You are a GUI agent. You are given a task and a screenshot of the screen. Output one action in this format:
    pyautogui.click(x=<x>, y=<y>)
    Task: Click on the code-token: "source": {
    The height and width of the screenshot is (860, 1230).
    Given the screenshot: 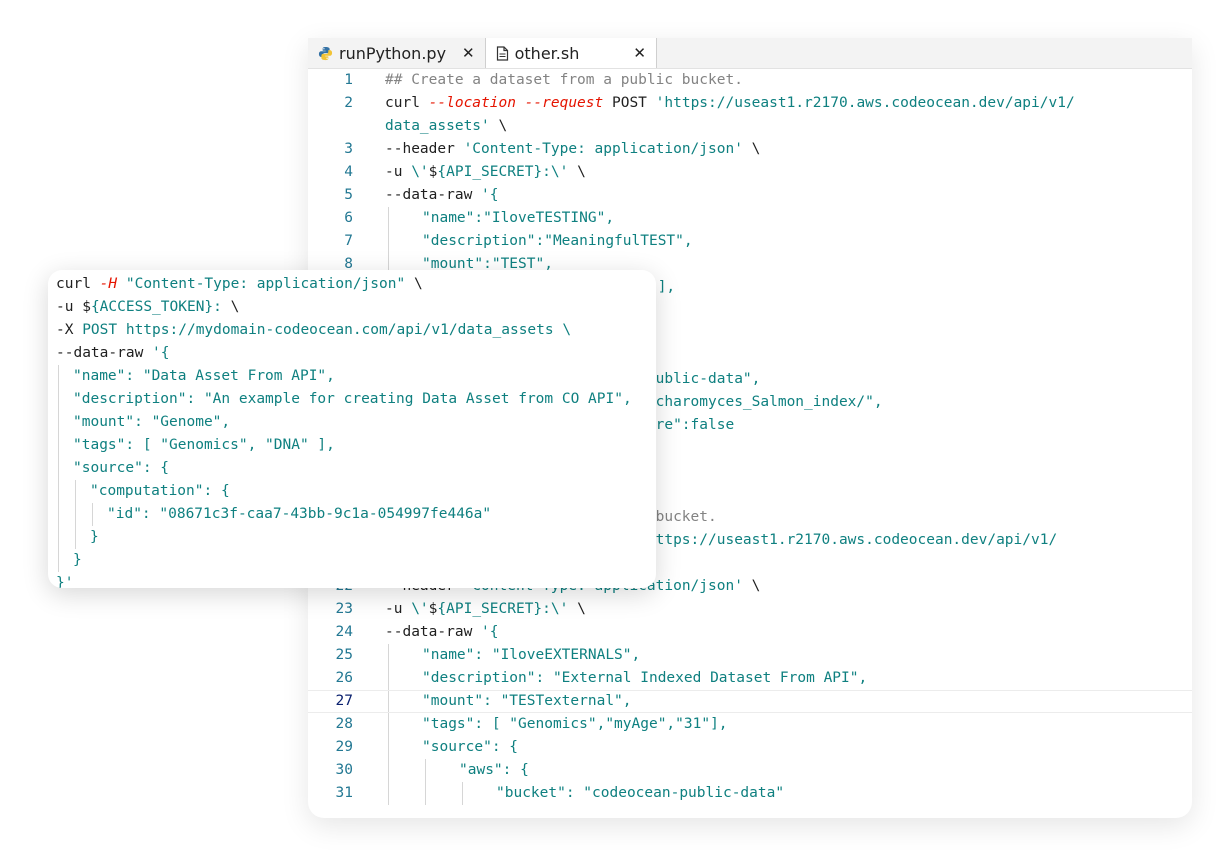 What is the action you would take?
    pyautogui.click(x=121, y=468)
    